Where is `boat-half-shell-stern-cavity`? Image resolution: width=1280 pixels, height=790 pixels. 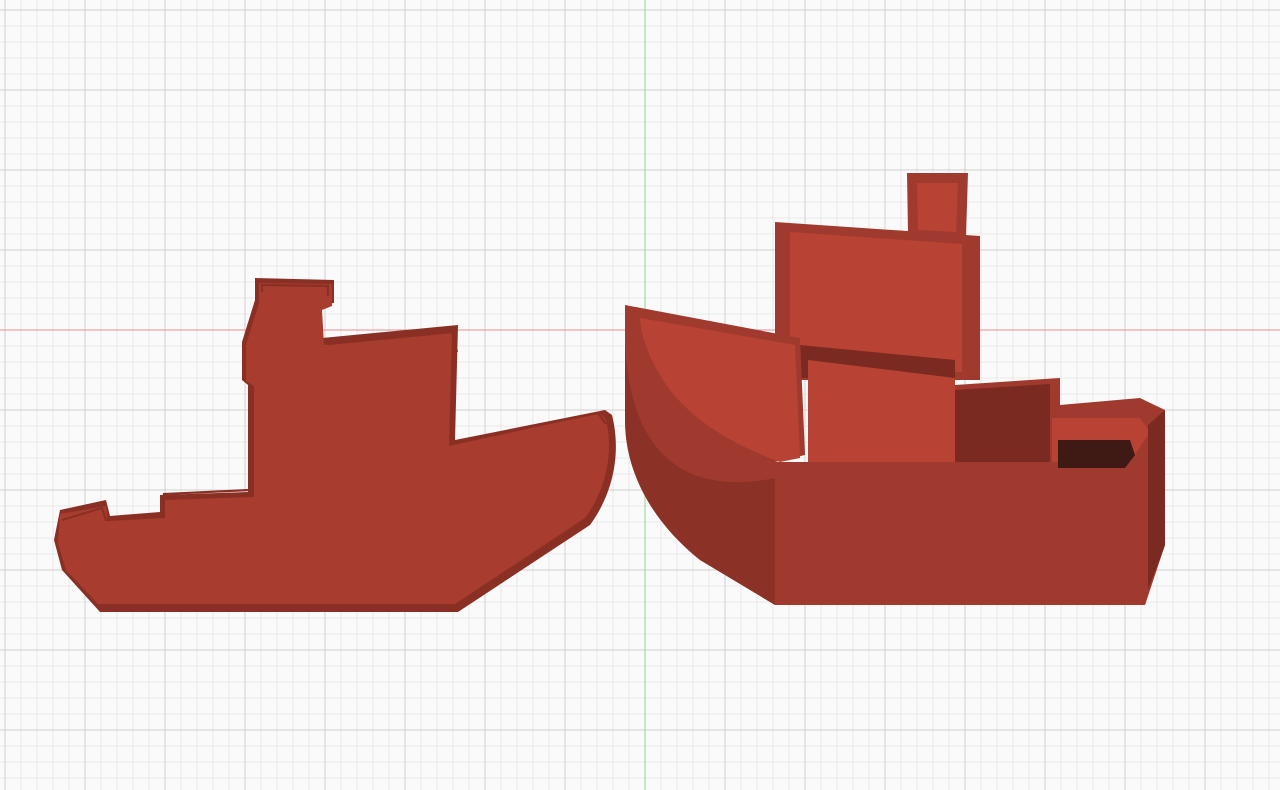
boat-half-shell-stern-cavity is located at coordinates (1096, 454).